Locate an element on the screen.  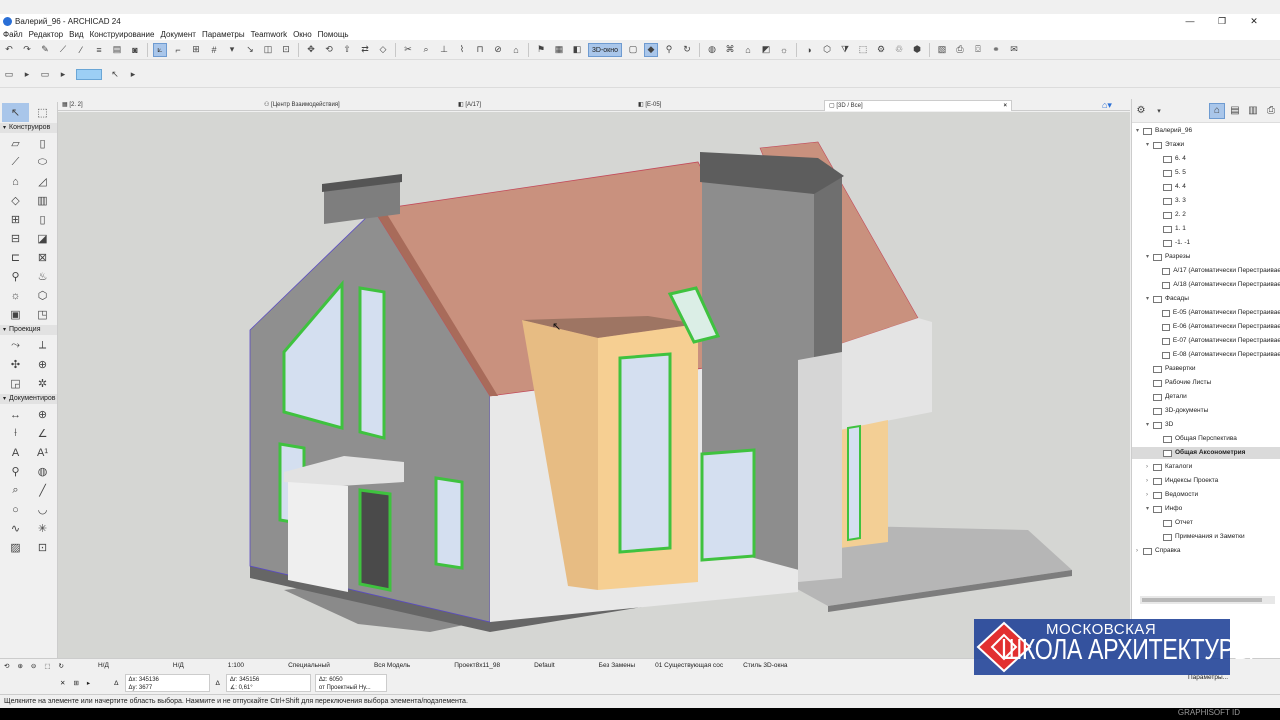
minimize-button: — is located at coordinates (1190, 21).